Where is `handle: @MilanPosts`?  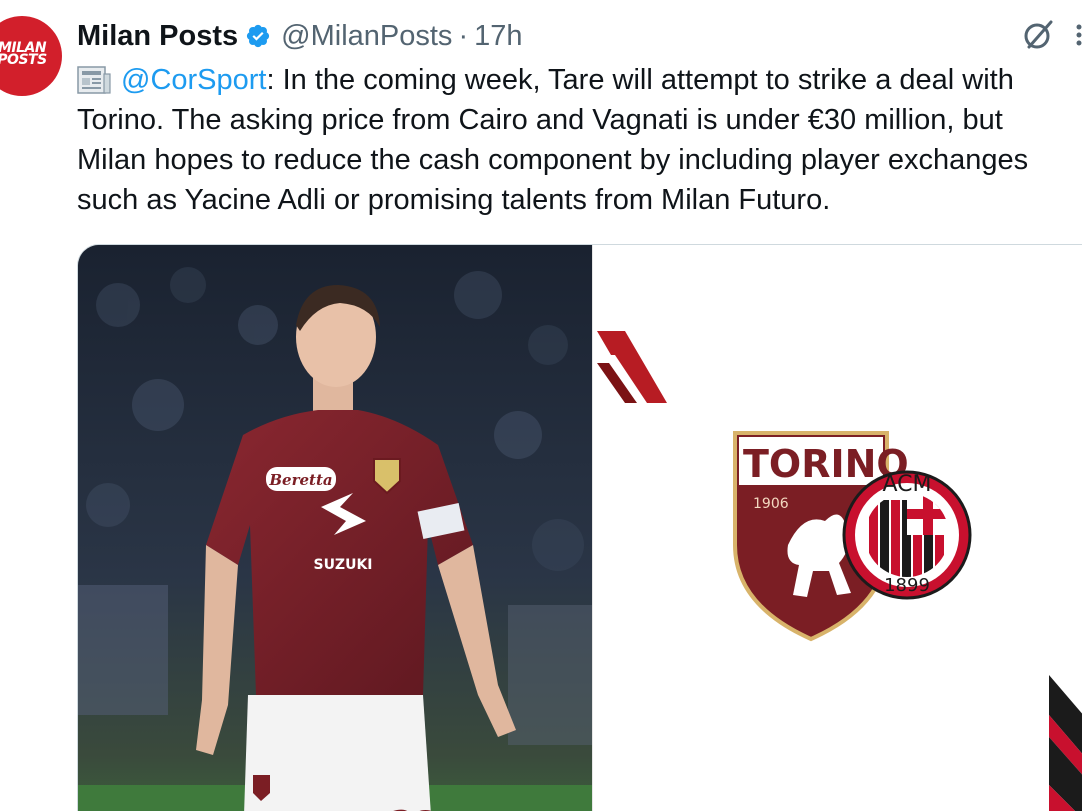 handle: @MilanPosts is located at coordinates (366, 36).